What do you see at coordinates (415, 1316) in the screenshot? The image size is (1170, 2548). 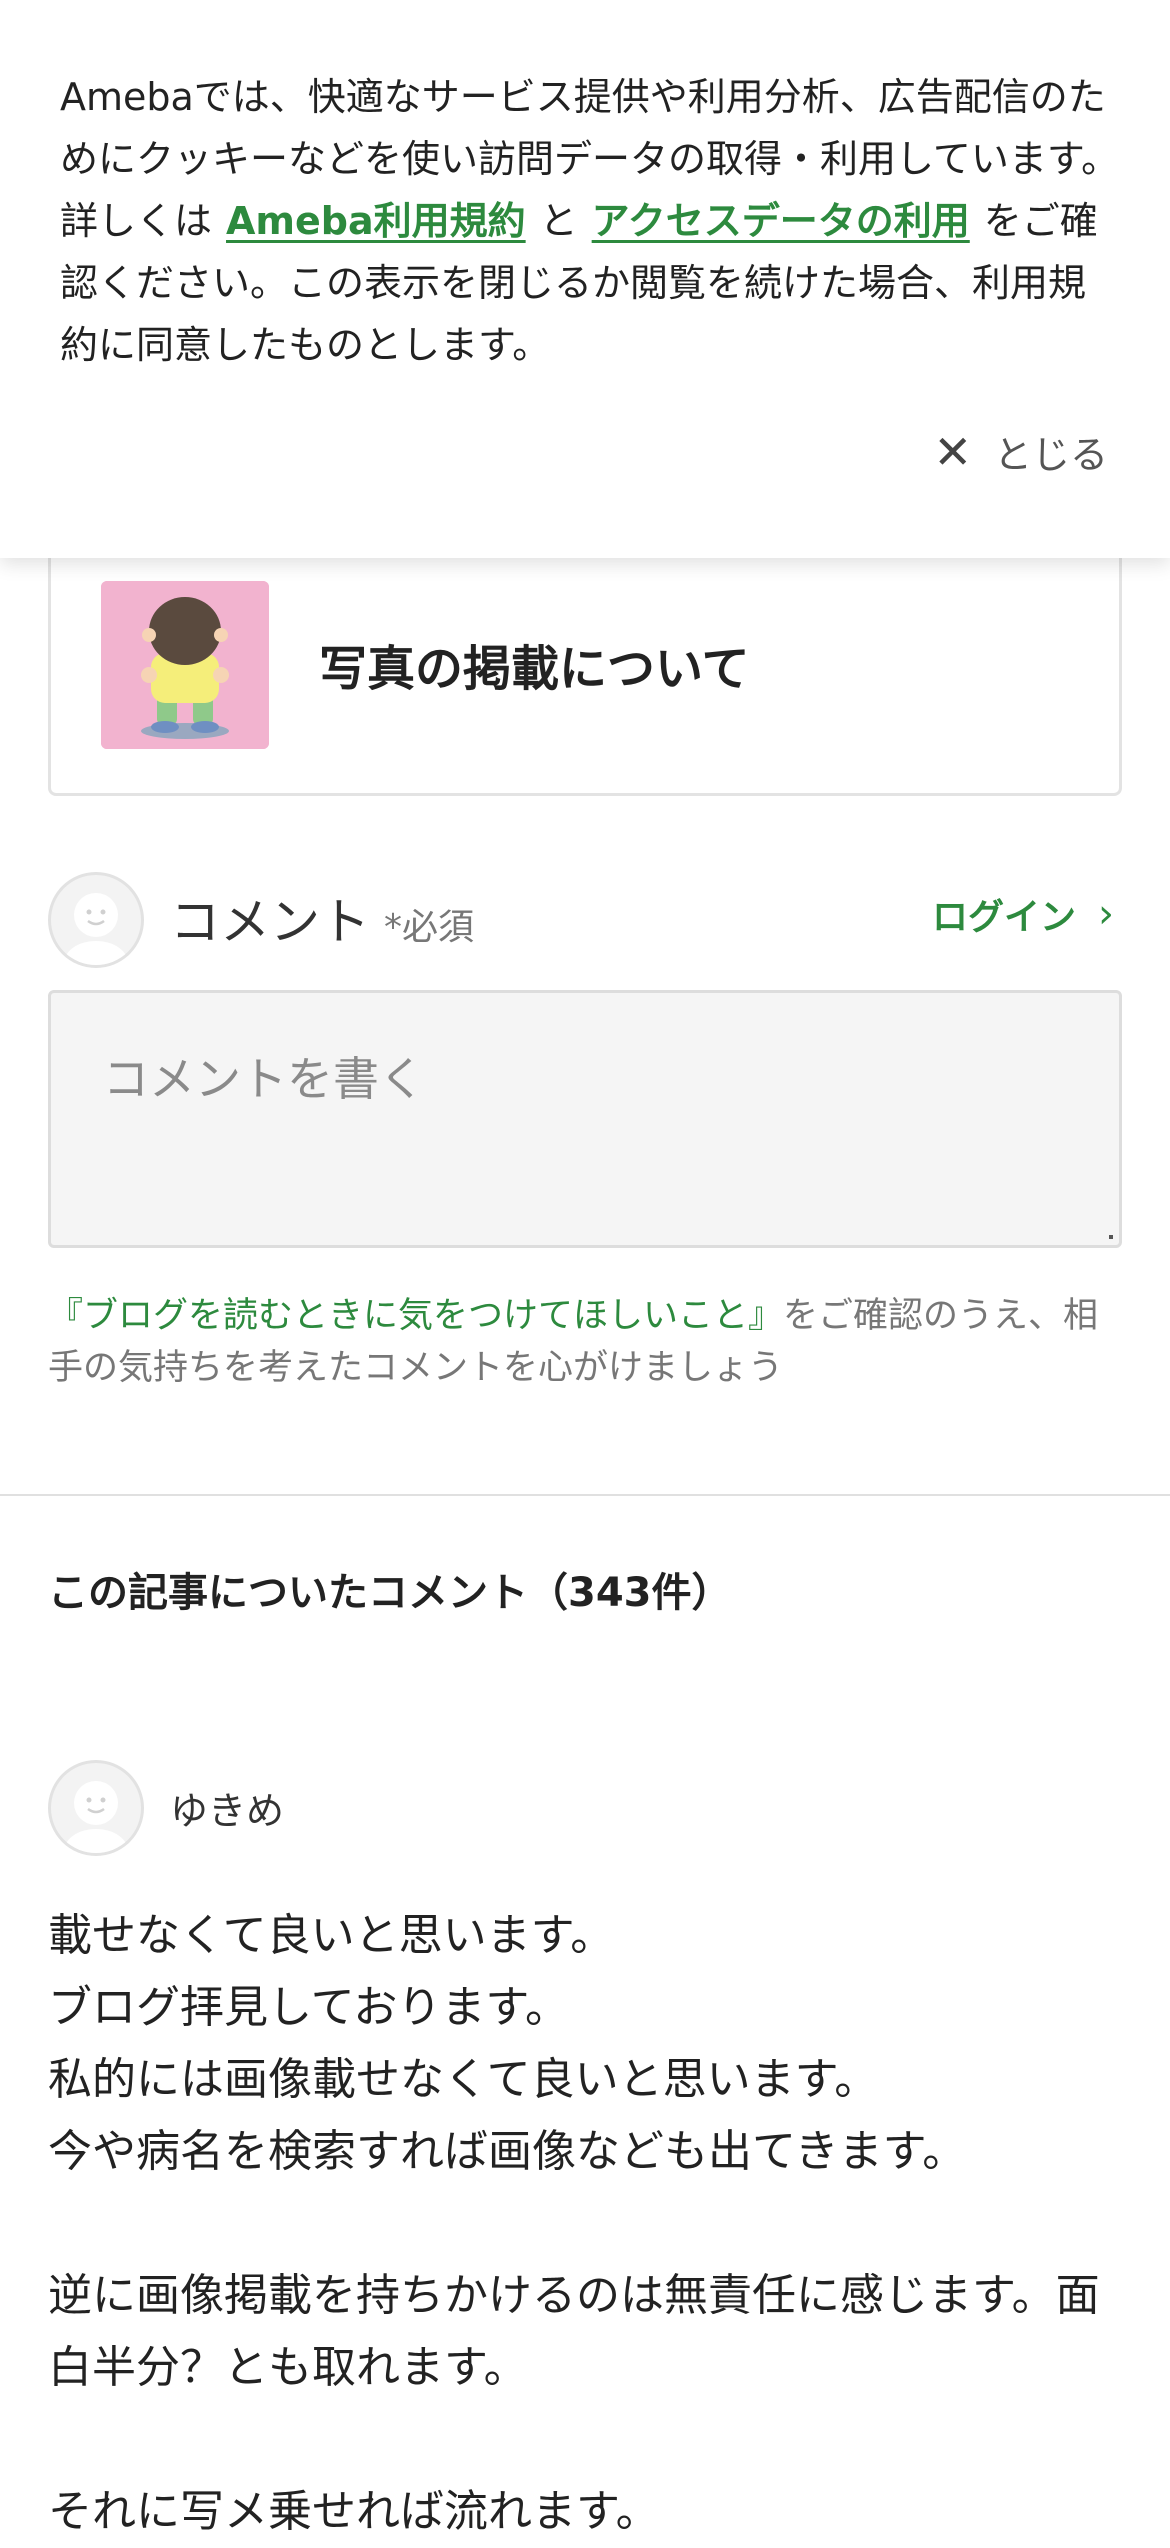 I see `guideline-link: 『ブログを読むときに気をつけてほしいこと』` at bounding box center [415, 1316].